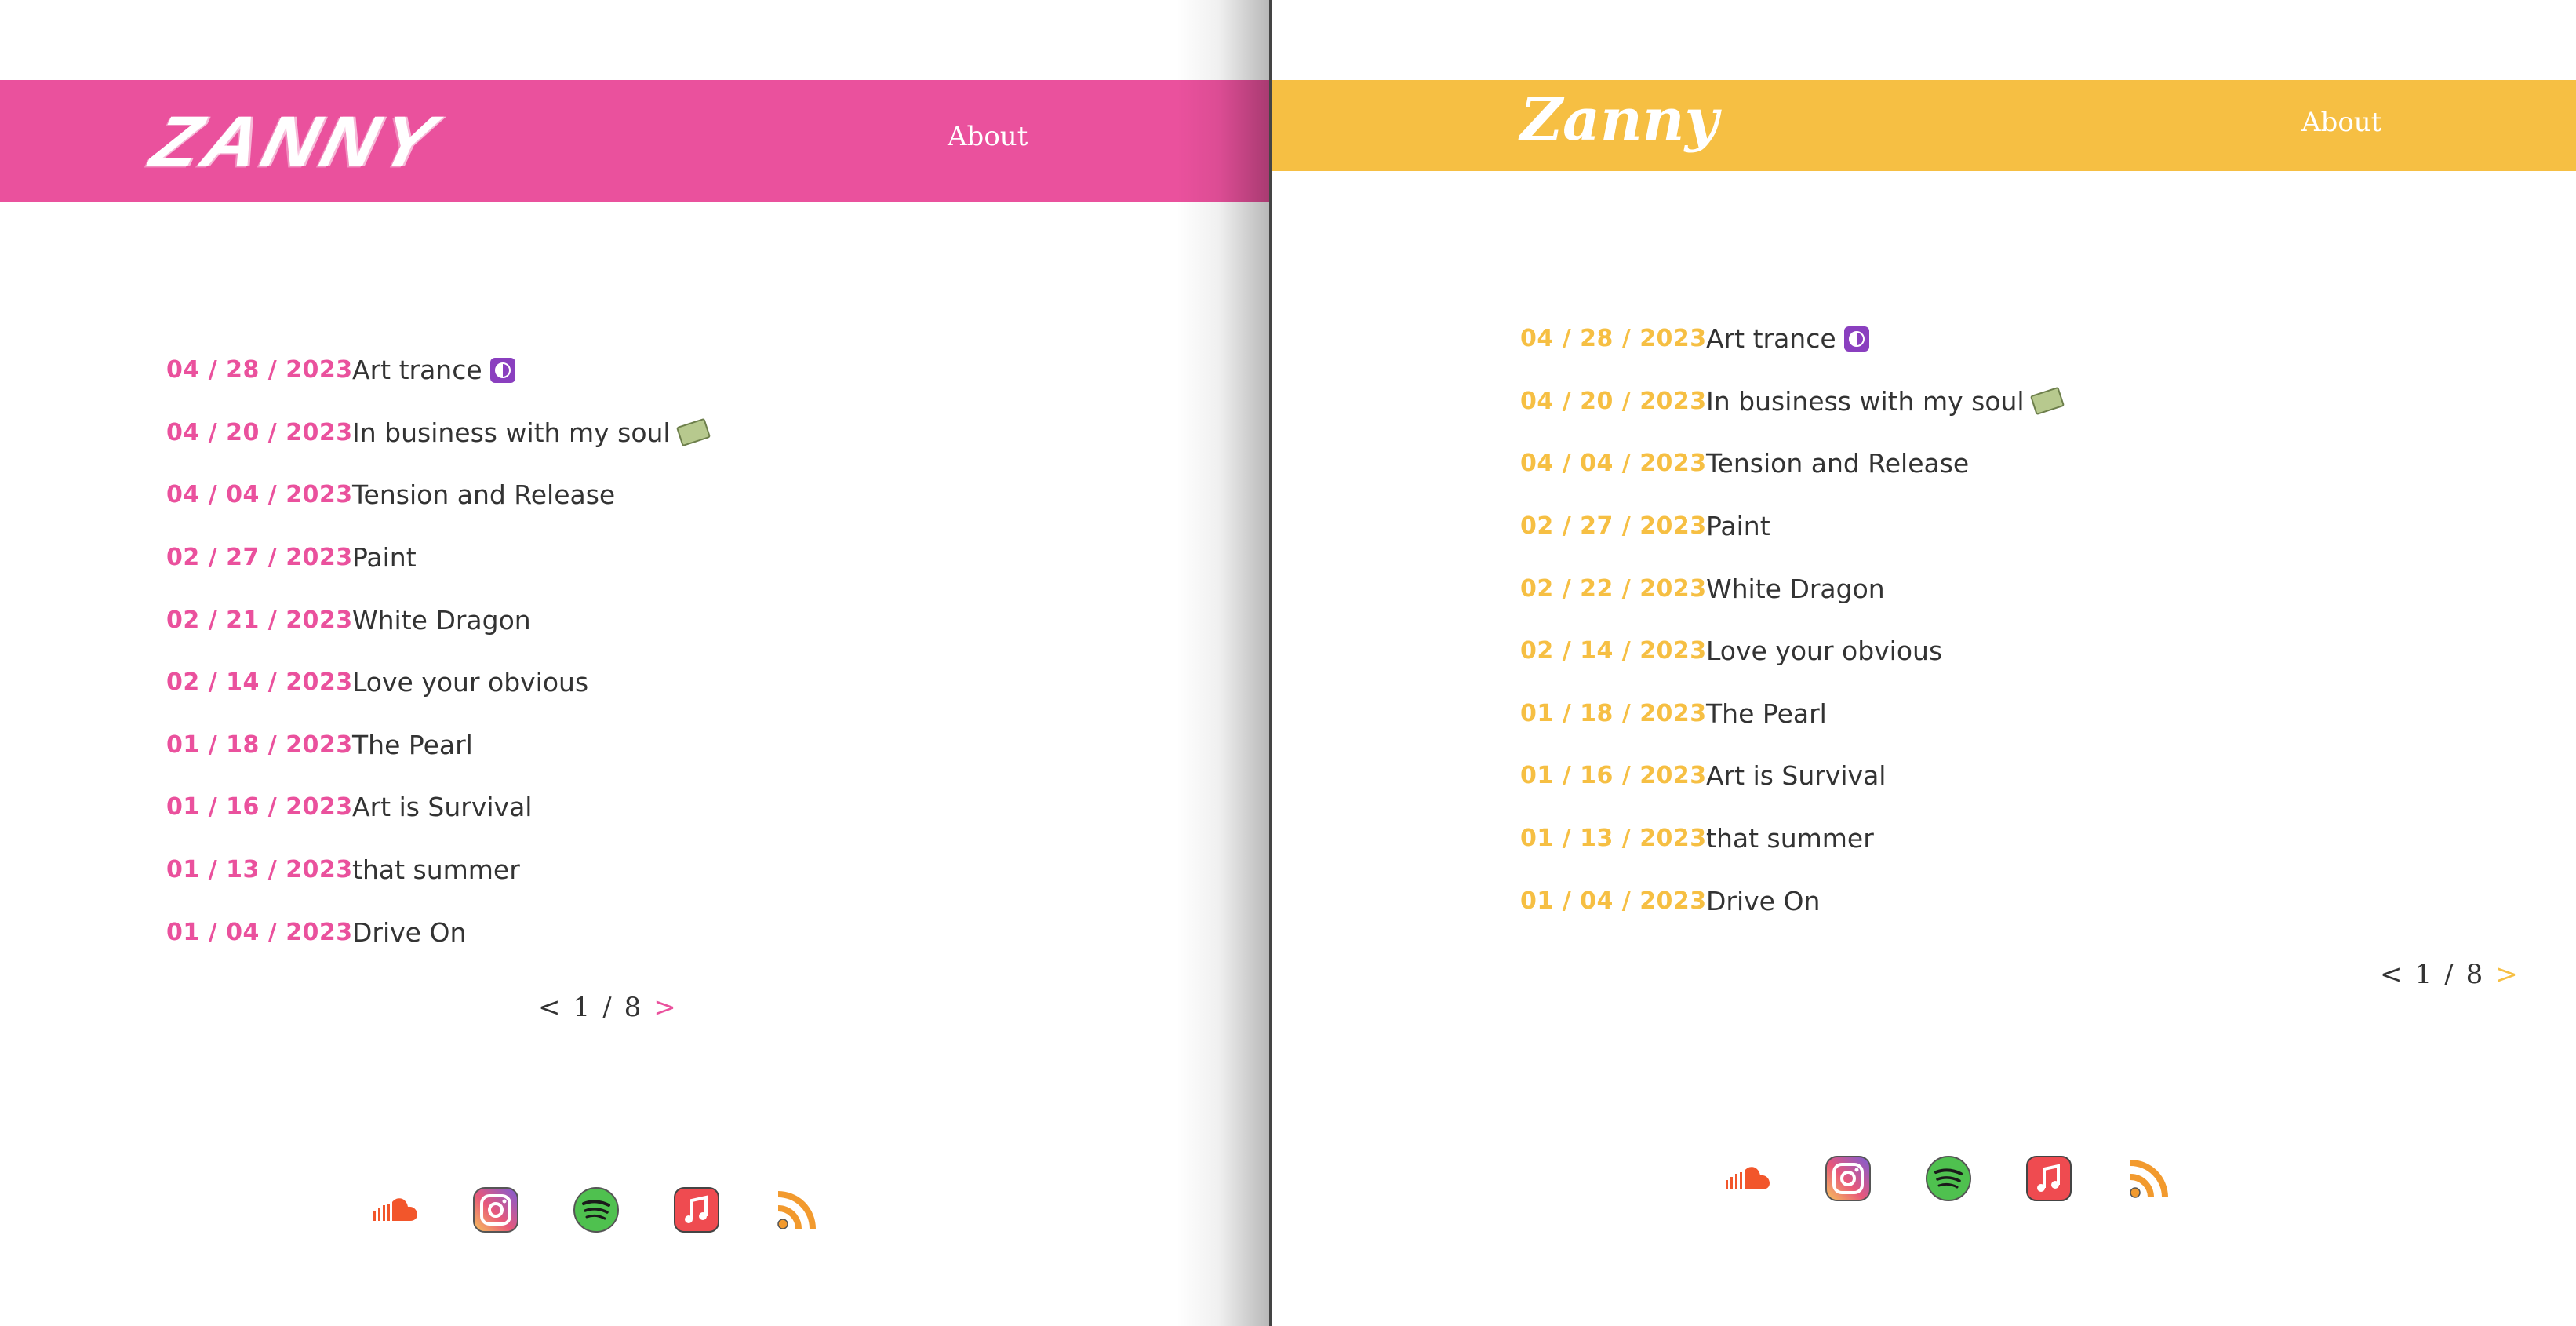  I want to click on site-logo: Zanny, so click(1620, 120).